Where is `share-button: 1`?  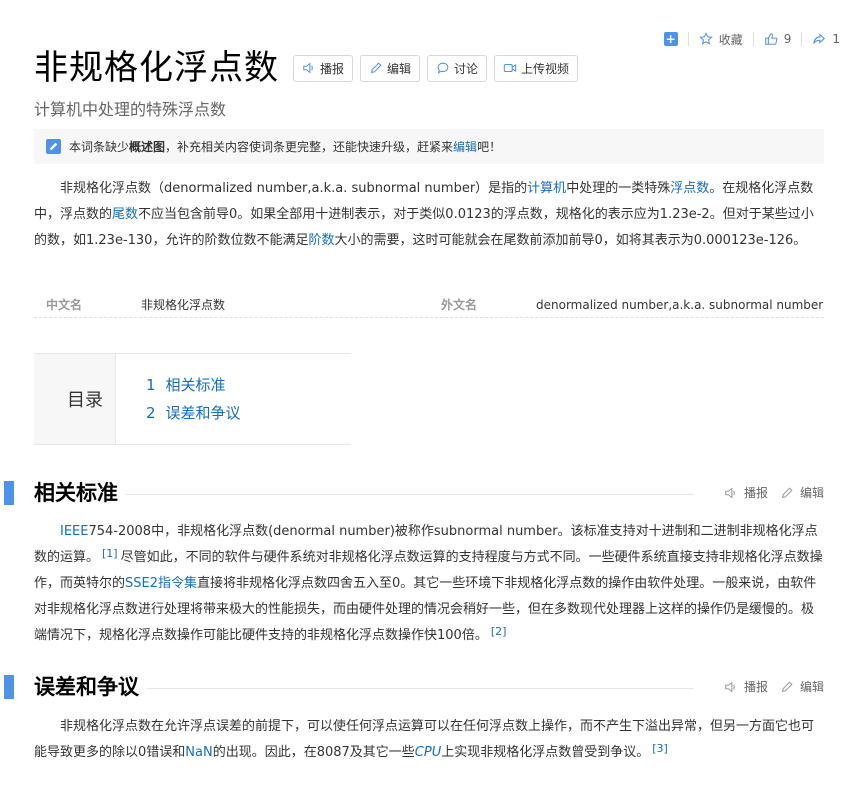 share-button: 1 is located at coordinates (826, 39).